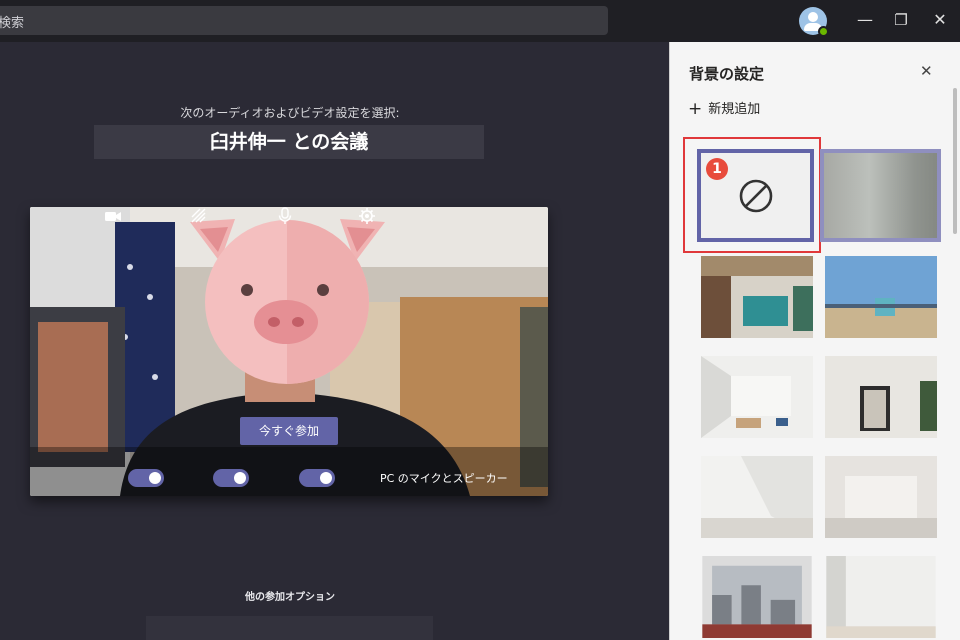  Describe the element at coordinates (198, 215) in the screenshot. I see `background-blur-icon` at that location.